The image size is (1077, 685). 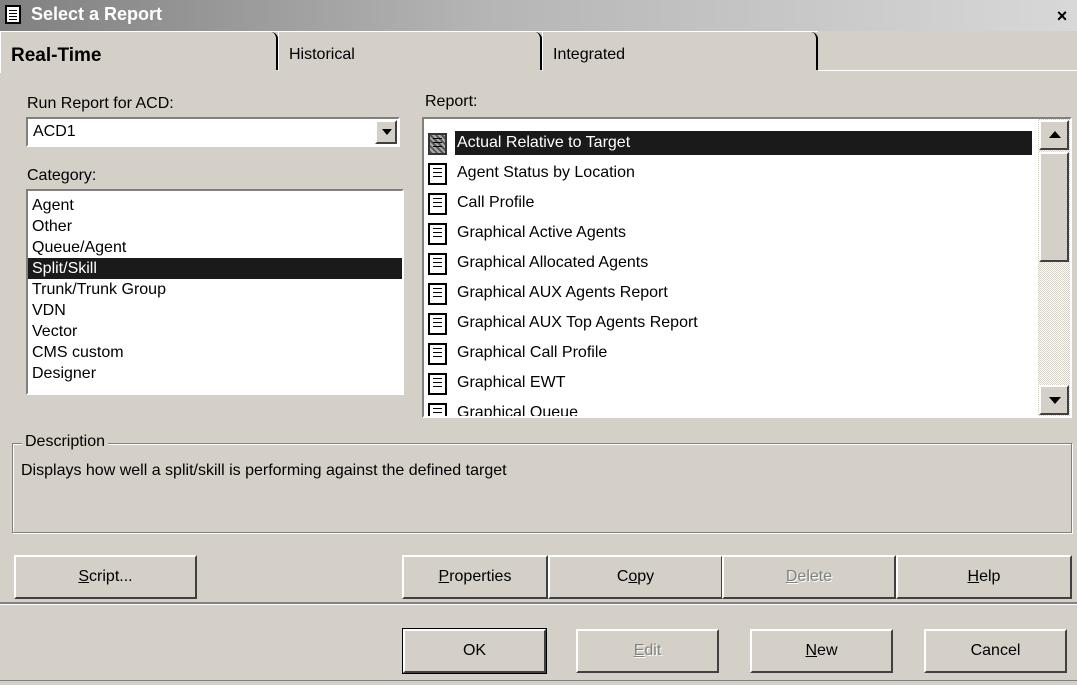 I want to click on window-bottom-edge, so click(x=538, y=680).